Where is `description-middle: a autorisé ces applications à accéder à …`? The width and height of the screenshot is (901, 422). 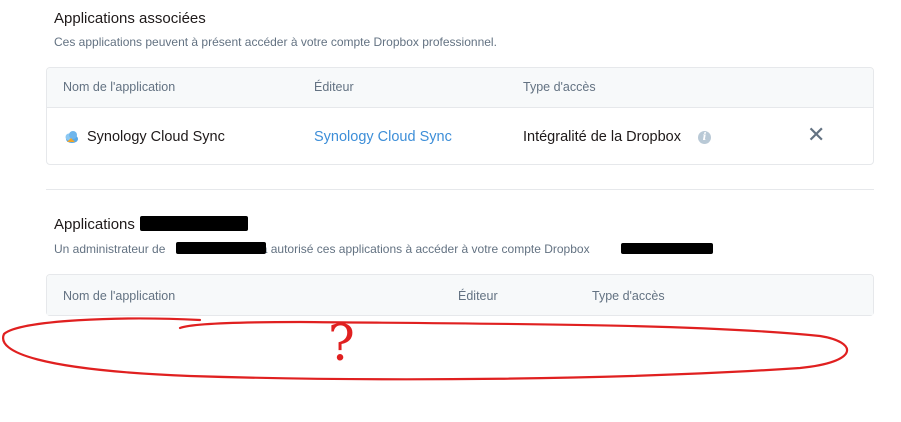 description-middle: a autorisé ces applications à accéder à … is located at coordinates (425, 249).